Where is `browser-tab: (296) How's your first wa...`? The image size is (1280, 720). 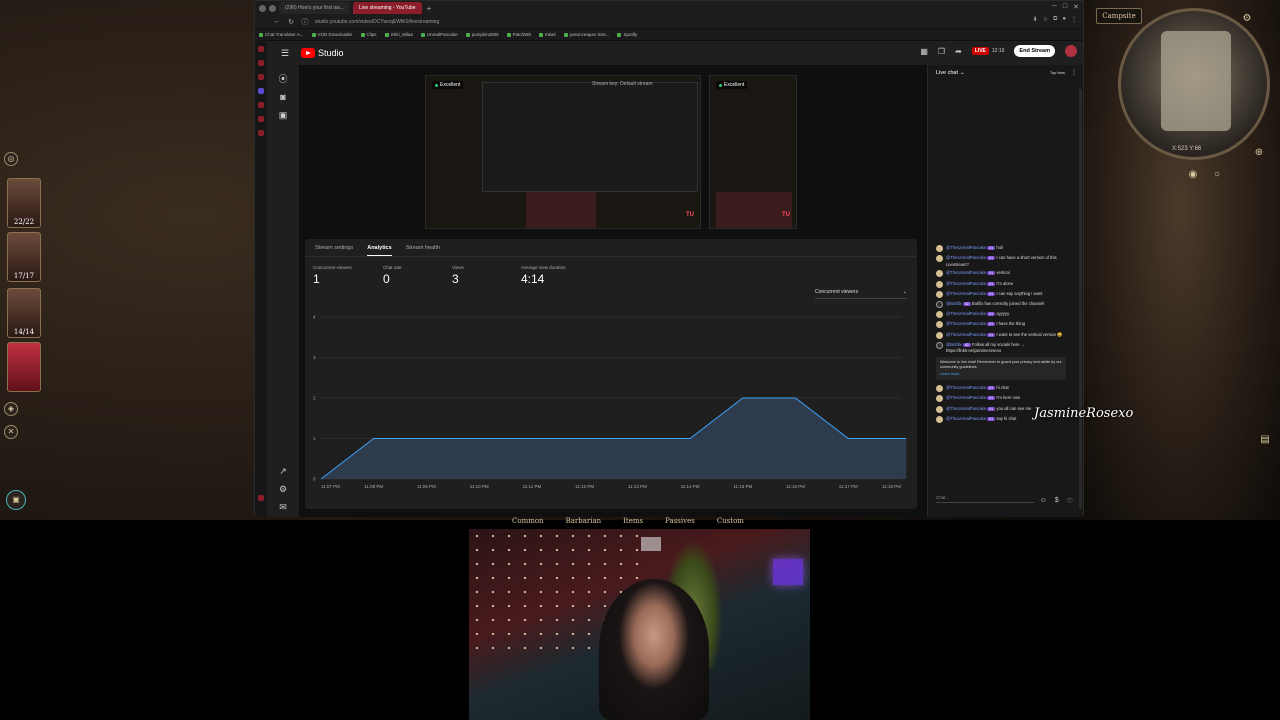
browser-tab: (296) How's your first wa... is located at coordinates (315, 8).